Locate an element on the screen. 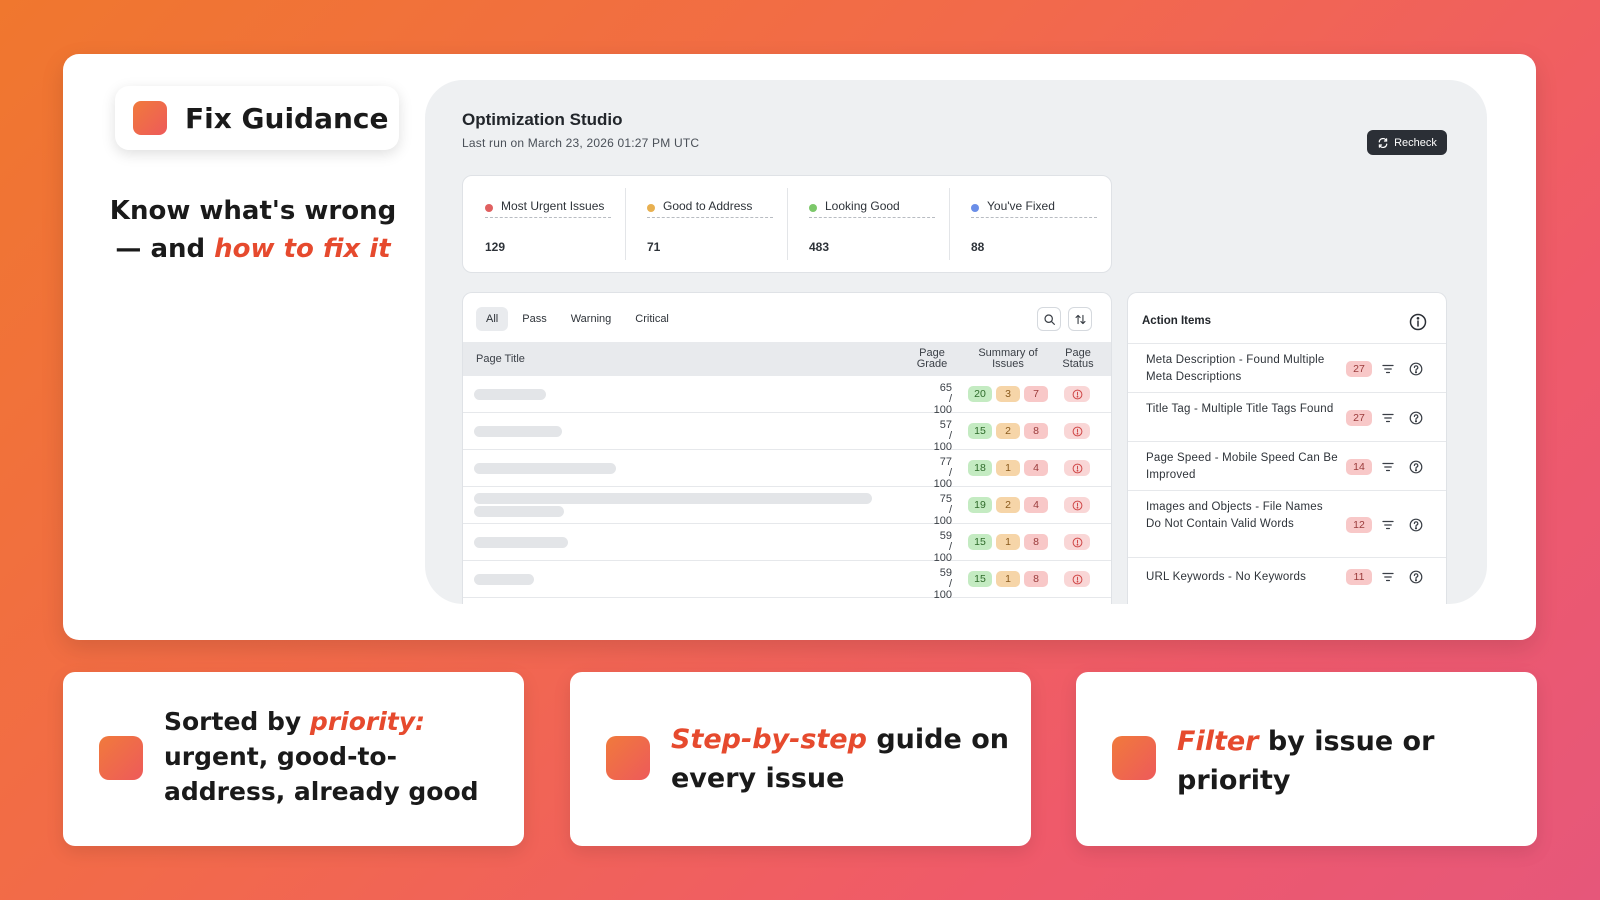  alert-icon is located at coordinates (1077, 468).